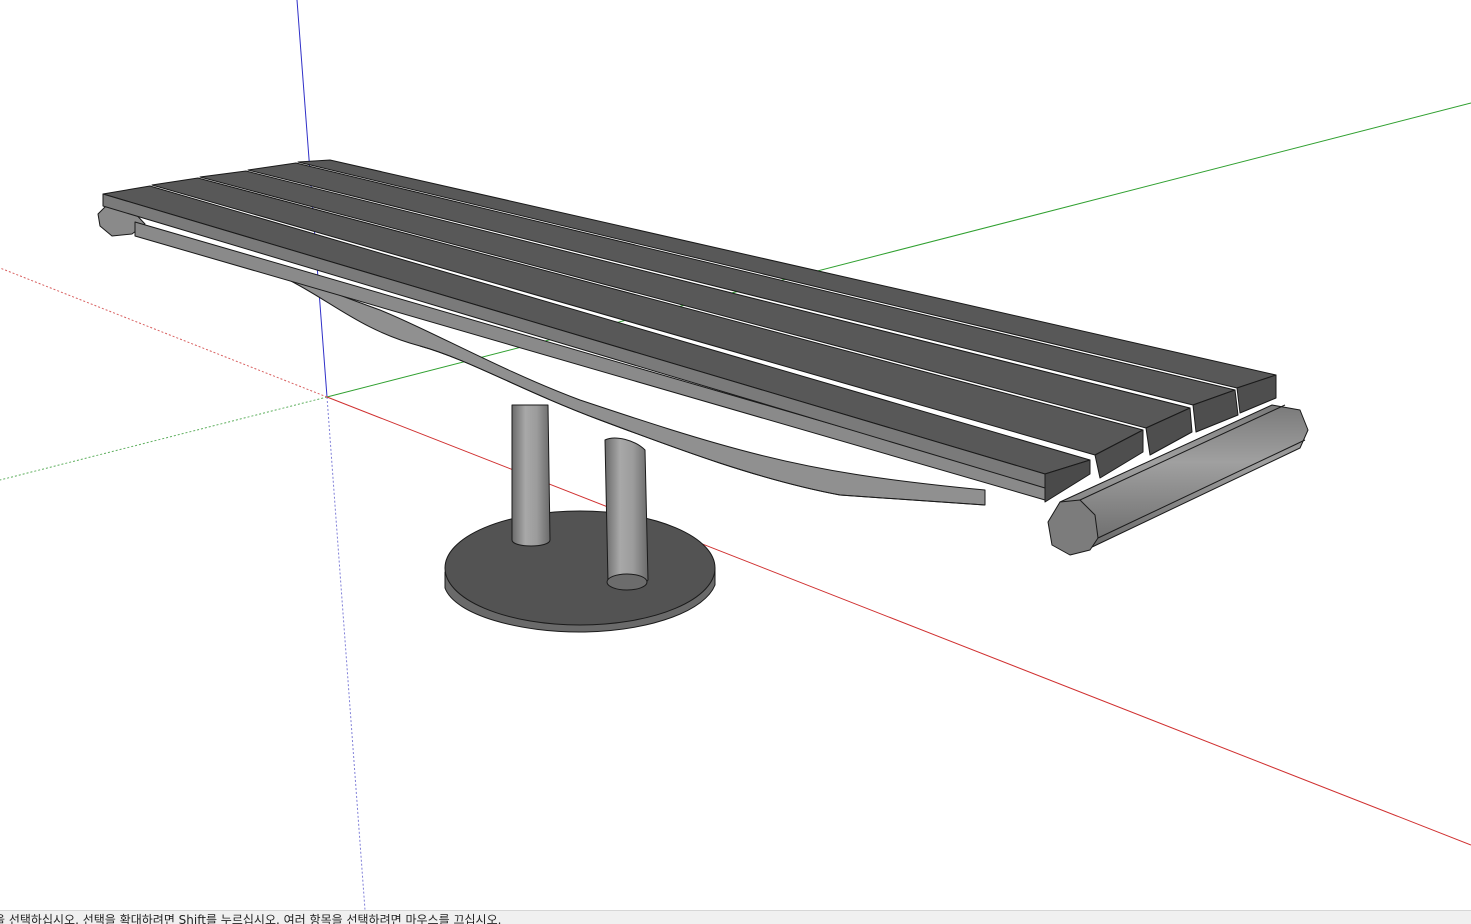 This screenshot has height=924, width=1471. What do you see at coordinates (626, 514) in the screenshot?
I see `support-post-front` at bounding box center [626, 514].